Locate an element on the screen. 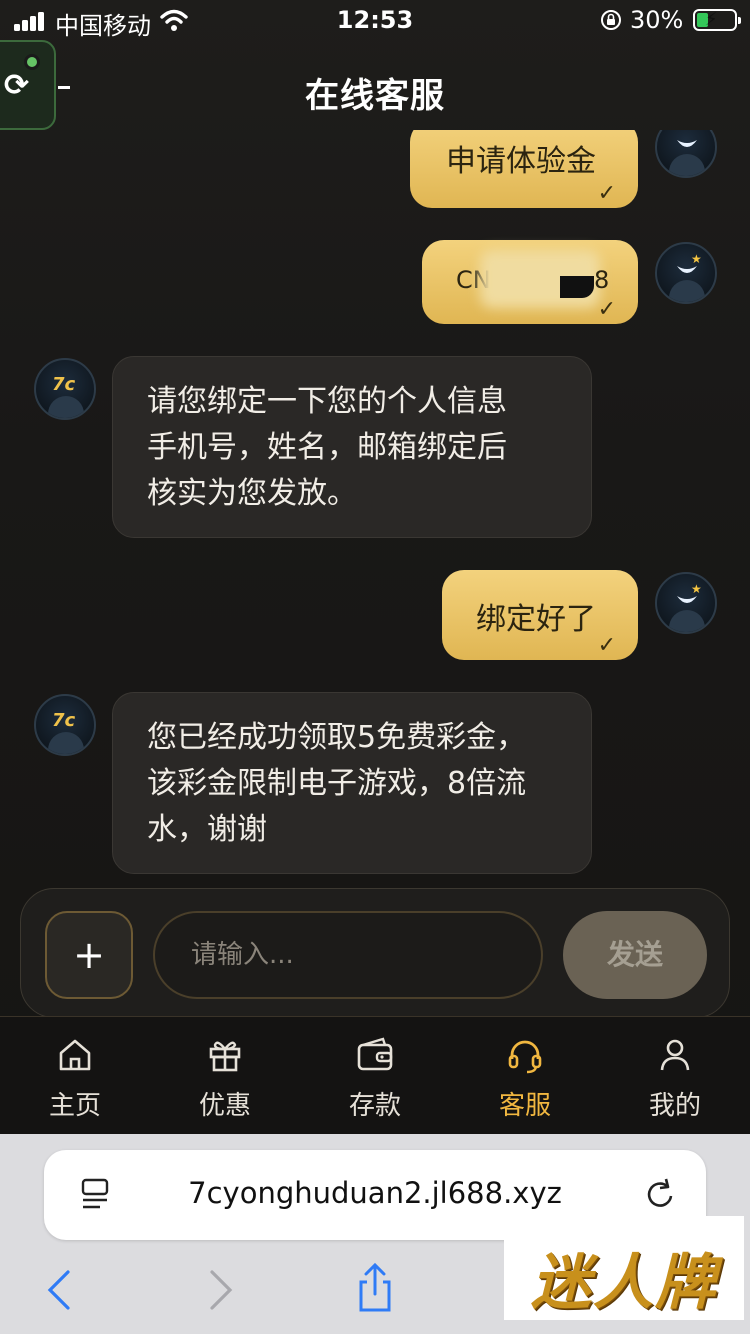  attach-button: + is located at coordinates (89, 955).